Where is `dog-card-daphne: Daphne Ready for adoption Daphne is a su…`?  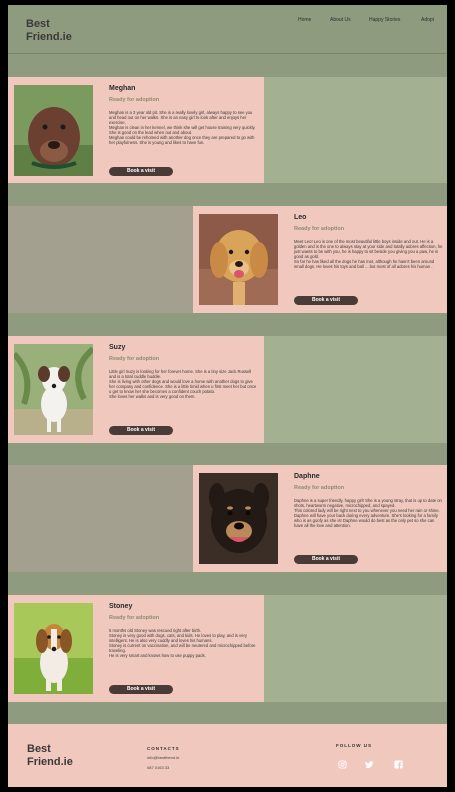
dog-card-daphne: Daphne Ready for adoption Daphne is a su… is located at coordinates (320, 518).